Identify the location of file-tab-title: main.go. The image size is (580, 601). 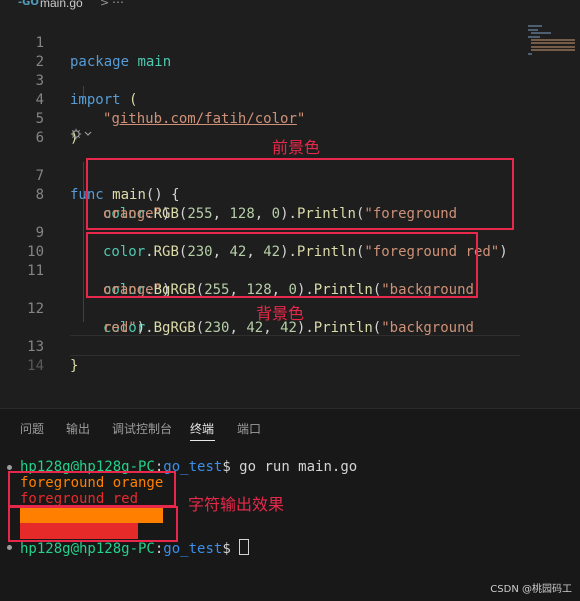
(61, 5).